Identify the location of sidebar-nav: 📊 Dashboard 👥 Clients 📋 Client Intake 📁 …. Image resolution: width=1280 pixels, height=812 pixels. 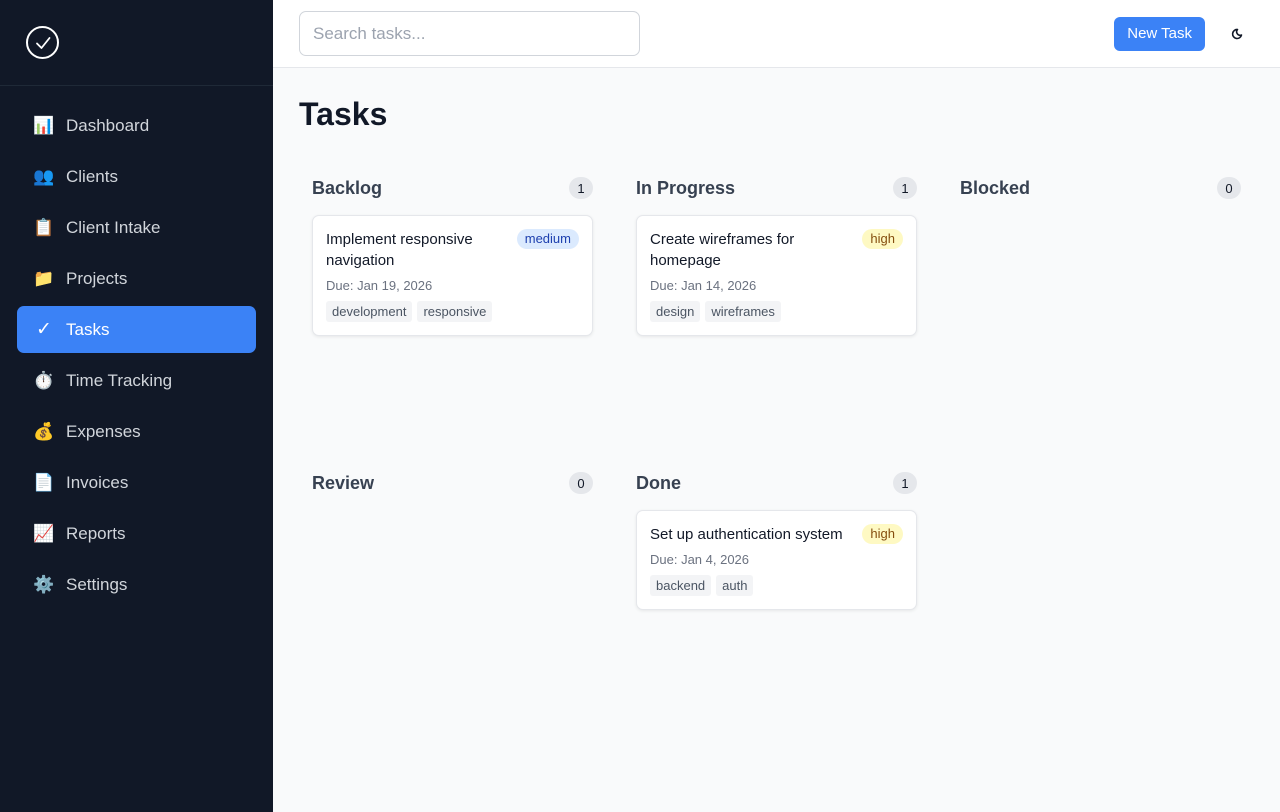
(136, 355).